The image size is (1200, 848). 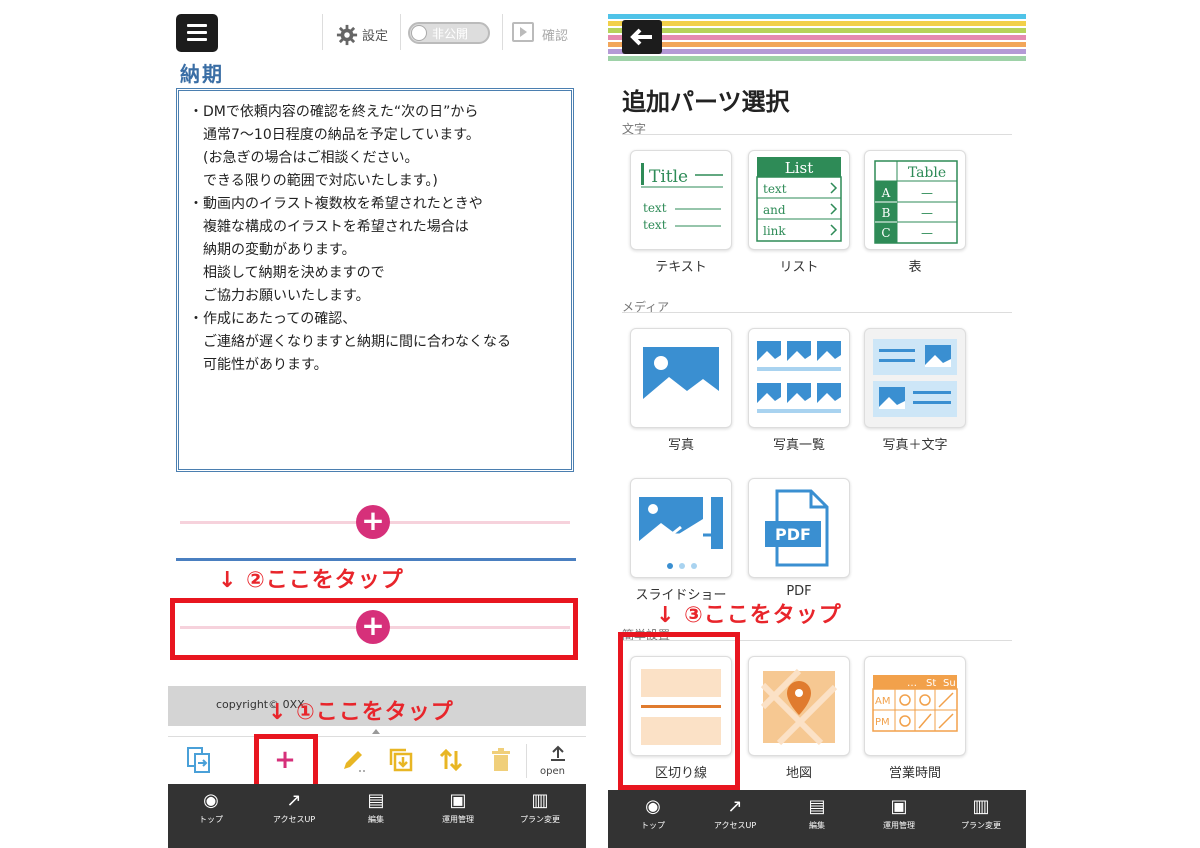 What do you see at coordinates (202, 74) in the screenshot?
I see `section-title: 納期` at bounding box center [202, 74].